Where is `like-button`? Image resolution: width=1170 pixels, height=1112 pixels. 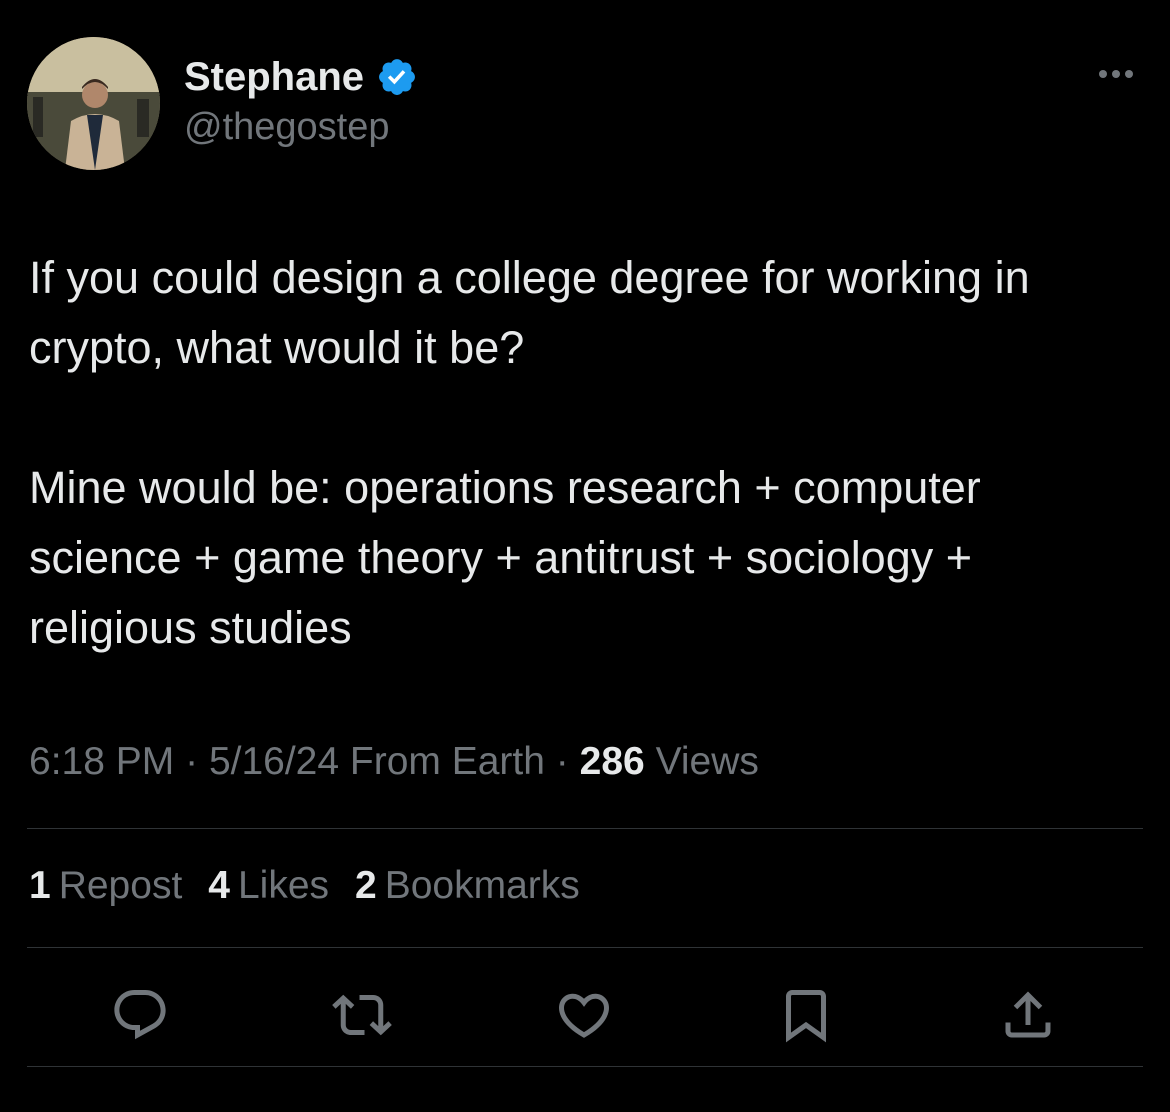
like-button is located at coordinates (584, 1015).